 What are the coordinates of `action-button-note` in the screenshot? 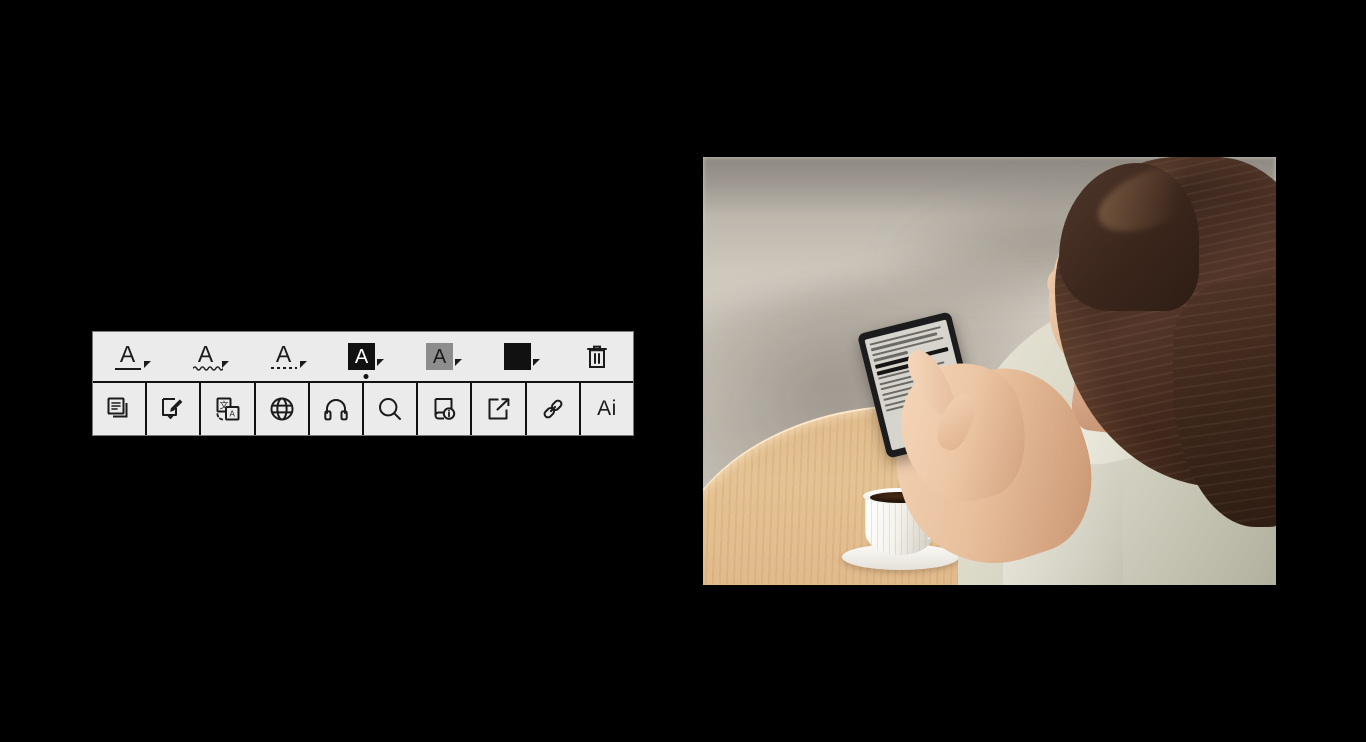 It's located at (174, 409).